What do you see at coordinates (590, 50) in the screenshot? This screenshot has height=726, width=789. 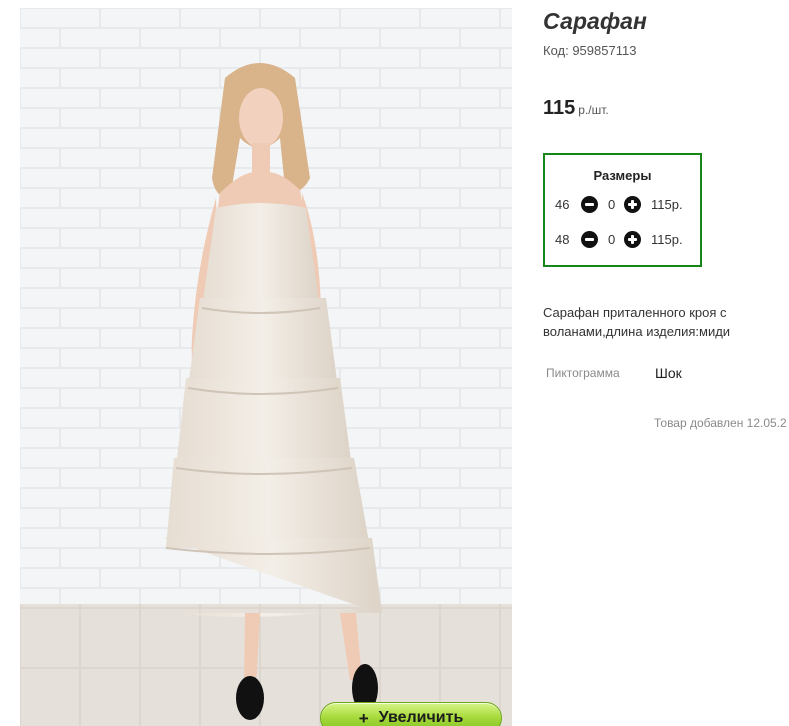 I see `product-code: Код: 959857113` at bounding box center [590, 50].